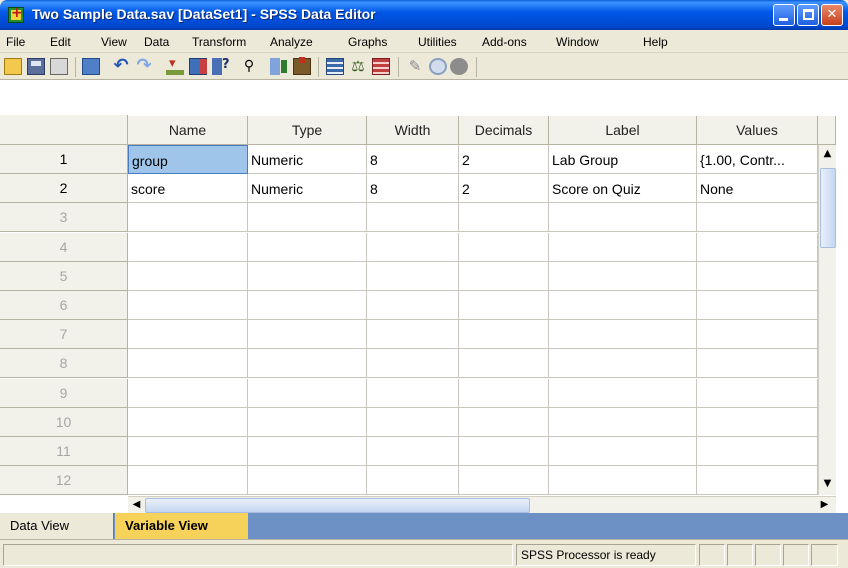 The image size is (848, 568). What do you see at coordinates (381, 66) in the screenshot?
I see `select-cases-icon` at bounding box center [381, 66].